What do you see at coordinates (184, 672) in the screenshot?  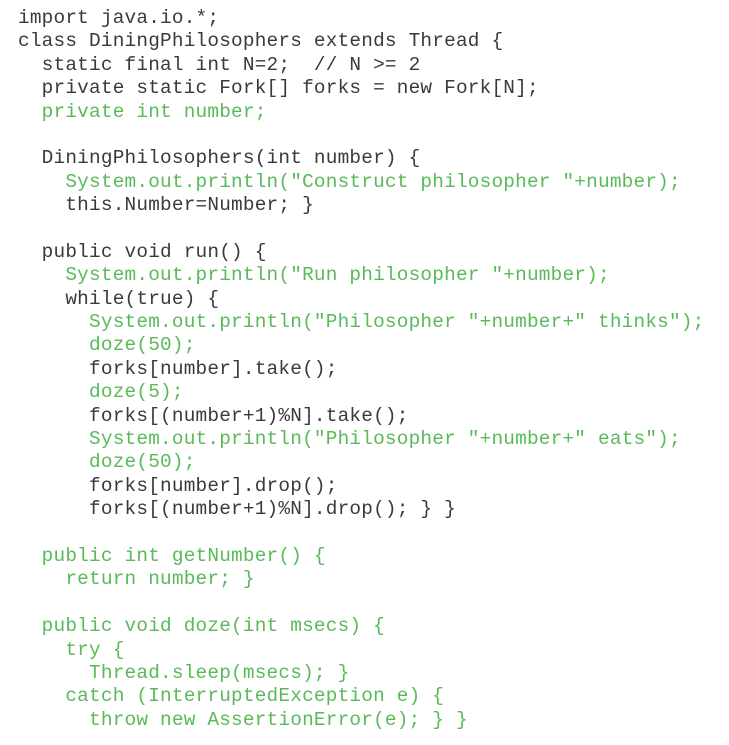 I see `code-token: Thread.sleep(msecs); }` at bounding box center [184, 672].